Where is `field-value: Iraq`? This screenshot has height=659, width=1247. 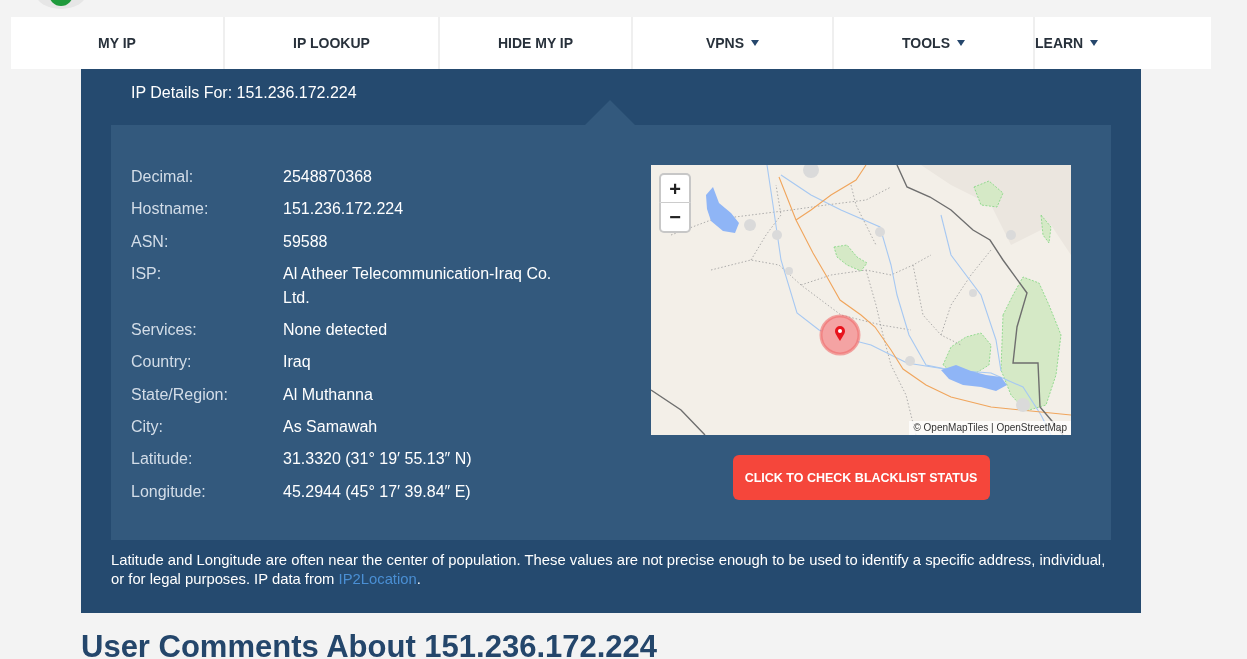
field-value: Iraq is located at coordinates (297, 362).